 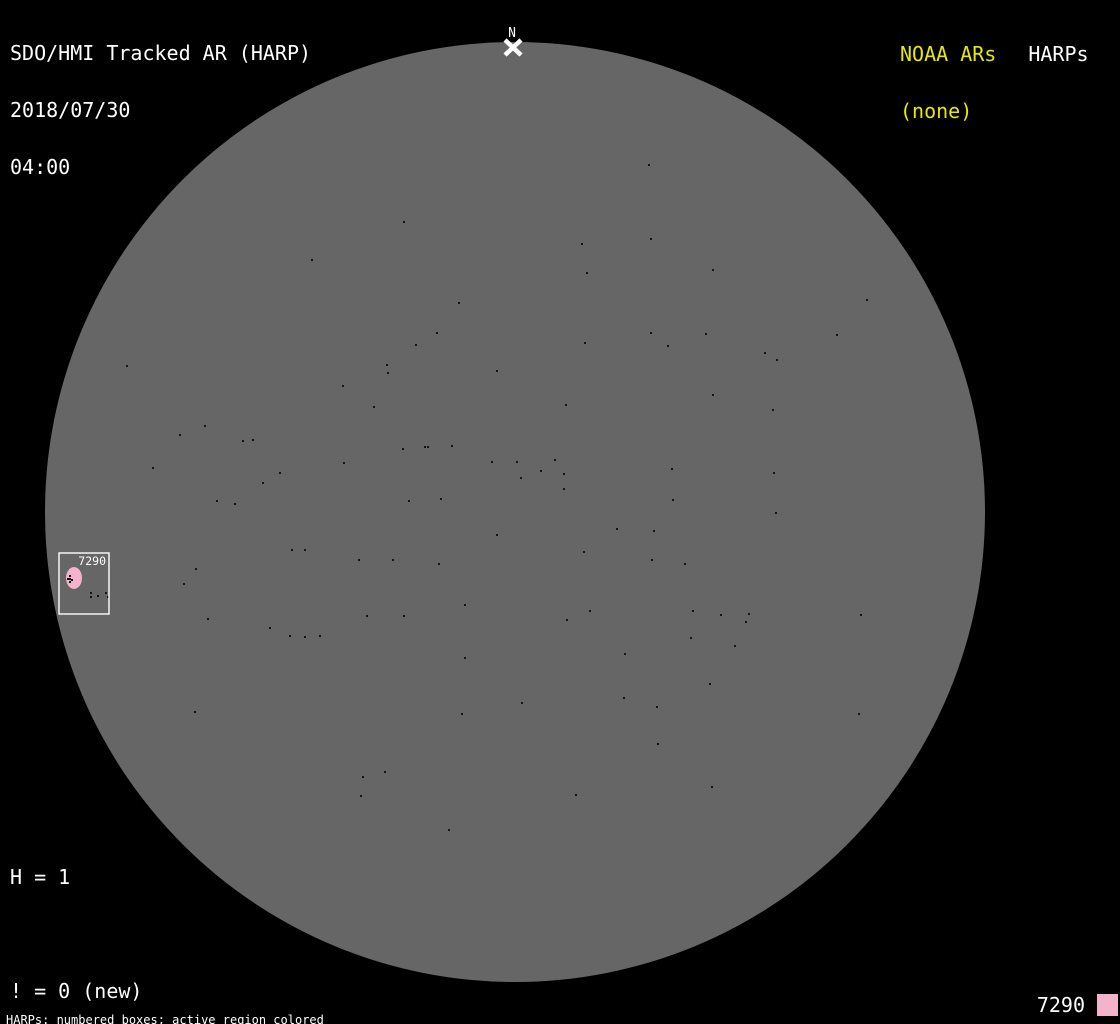 I want to click on header-date: 2018/07/30, so click(x=70, y=110).